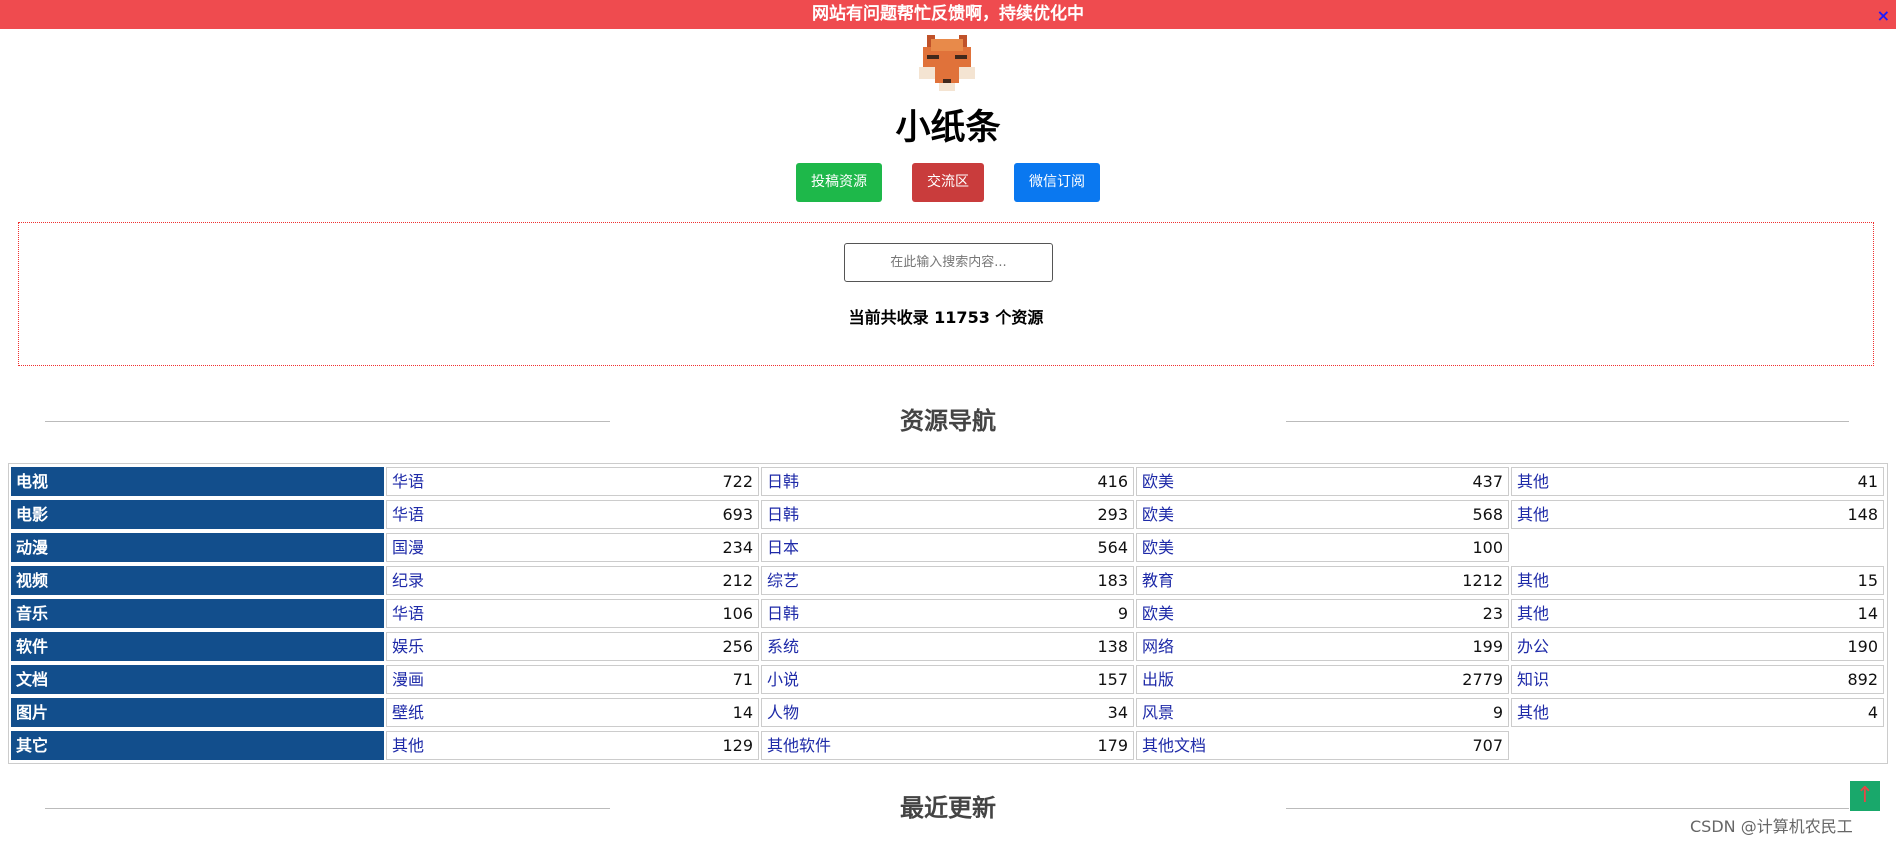 Image resolution: width=1896 pixels, height=846 pixels. I want to click on nav-item: 其他 15, so click(1697, 580).